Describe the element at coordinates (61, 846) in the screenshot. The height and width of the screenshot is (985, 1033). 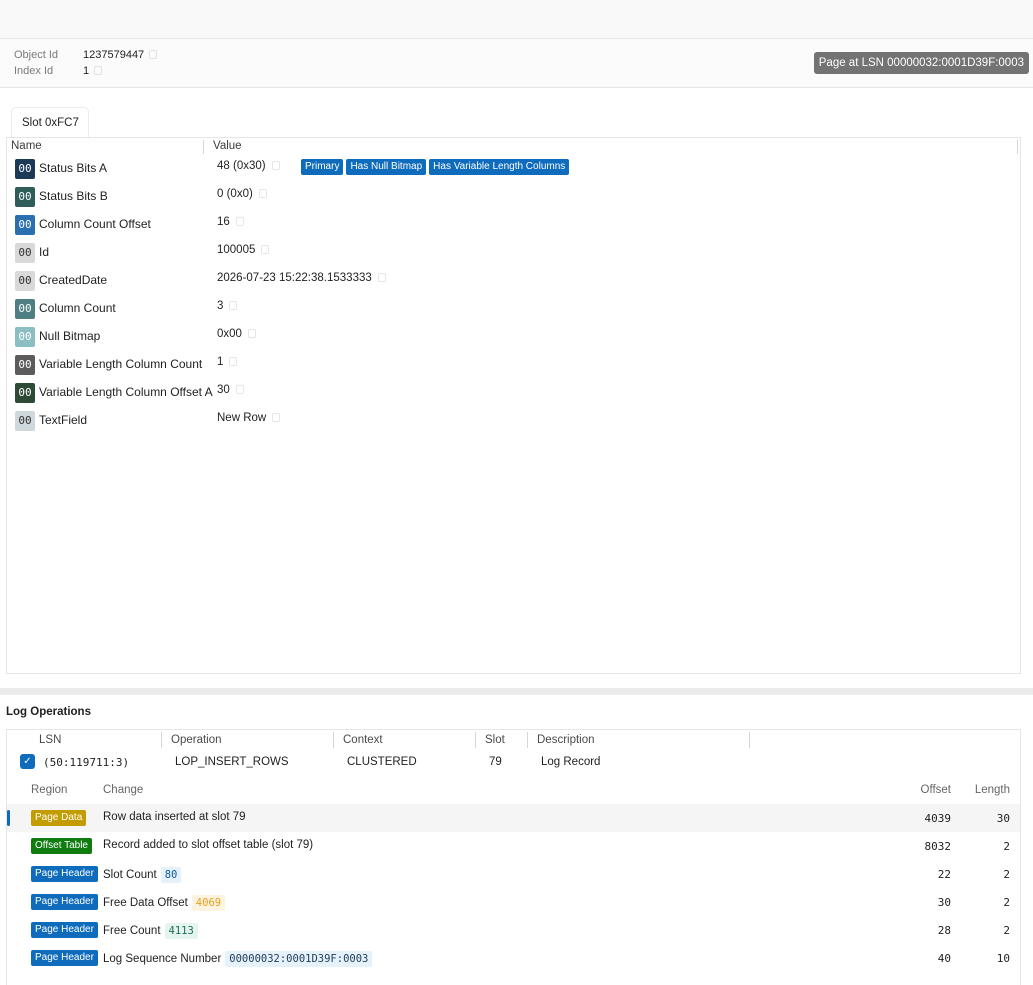
I see `region-badge: Offset Table` at that location.